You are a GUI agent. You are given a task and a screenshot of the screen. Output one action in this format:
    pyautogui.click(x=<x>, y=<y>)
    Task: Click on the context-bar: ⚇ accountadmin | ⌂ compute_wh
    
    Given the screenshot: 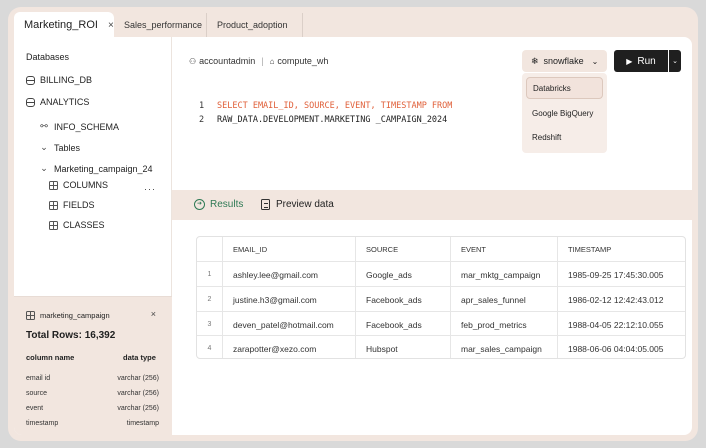 What is the action you would take?
    pyautogui.click(x=258, y=61)
    